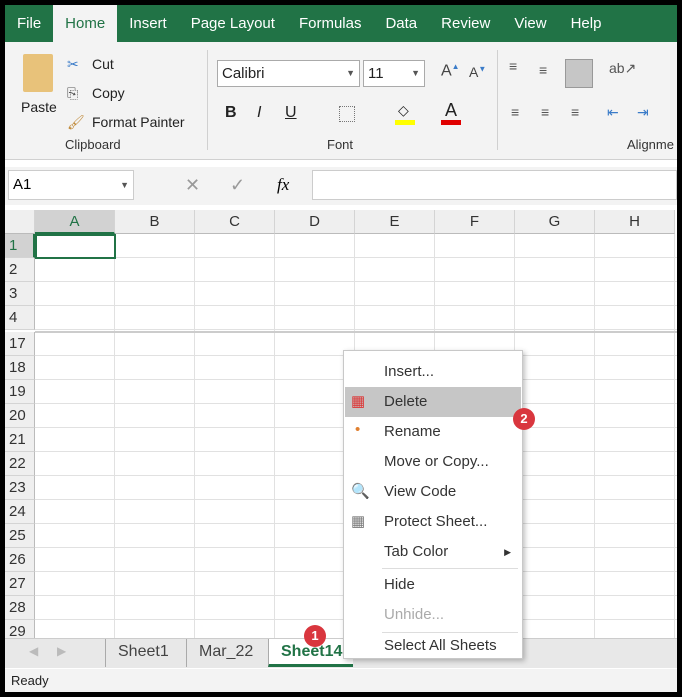 The image size is (682, 697). What do you see at coordinates (341, 680) in the screenshot?
I see `status-bar: Ready` at bounding box center [341, 680].